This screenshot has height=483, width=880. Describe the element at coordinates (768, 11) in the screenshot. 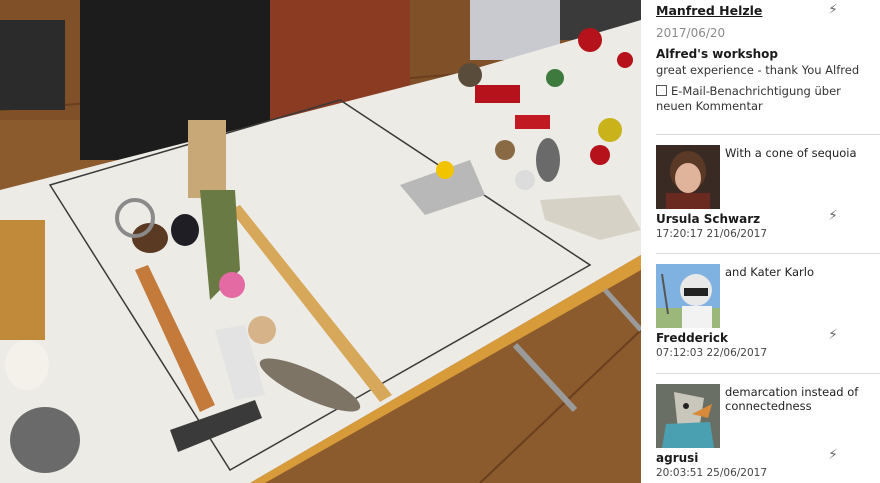

I see `post-header: Manfred Helzle ⚡` at that location.